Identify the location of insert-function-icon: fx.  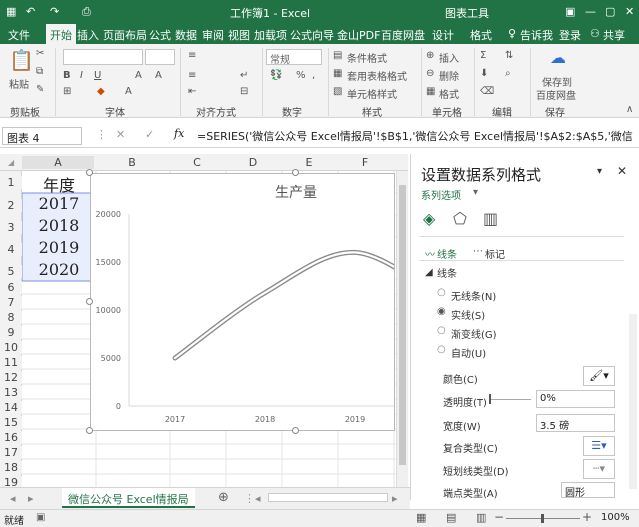
(179, 133).